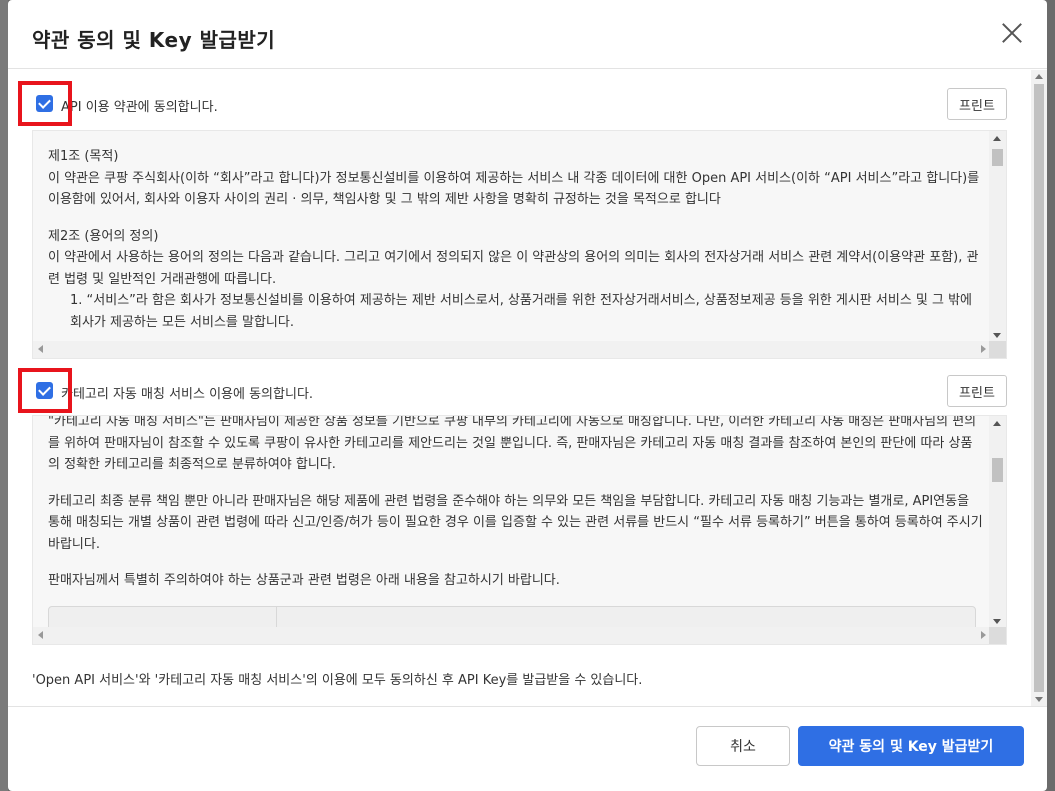  What do you see at coordinates (512, 635) in the screenshot?
I see `category-terms-hscrollbar` at bounding box center [512, 635].